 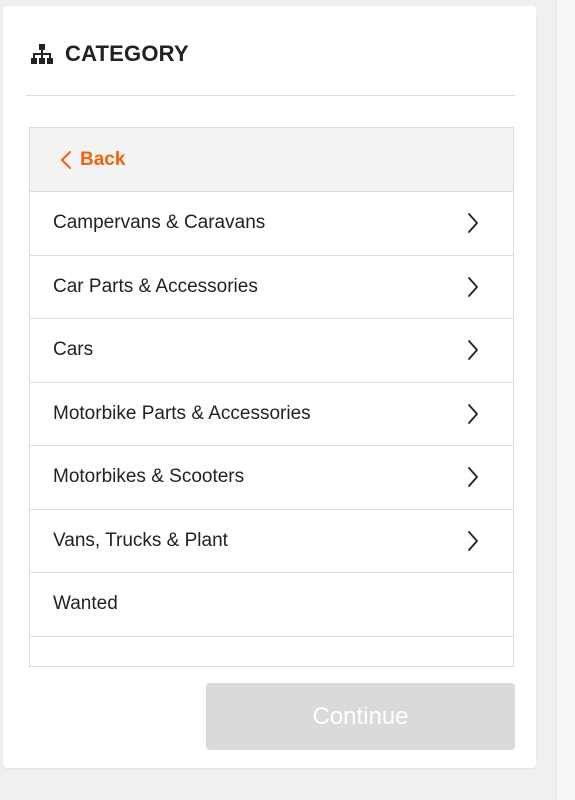 What do you see at coordinates (360, 716) in the screenshot?
I see `continue-button: Continue` at bounding box center [360, 716].